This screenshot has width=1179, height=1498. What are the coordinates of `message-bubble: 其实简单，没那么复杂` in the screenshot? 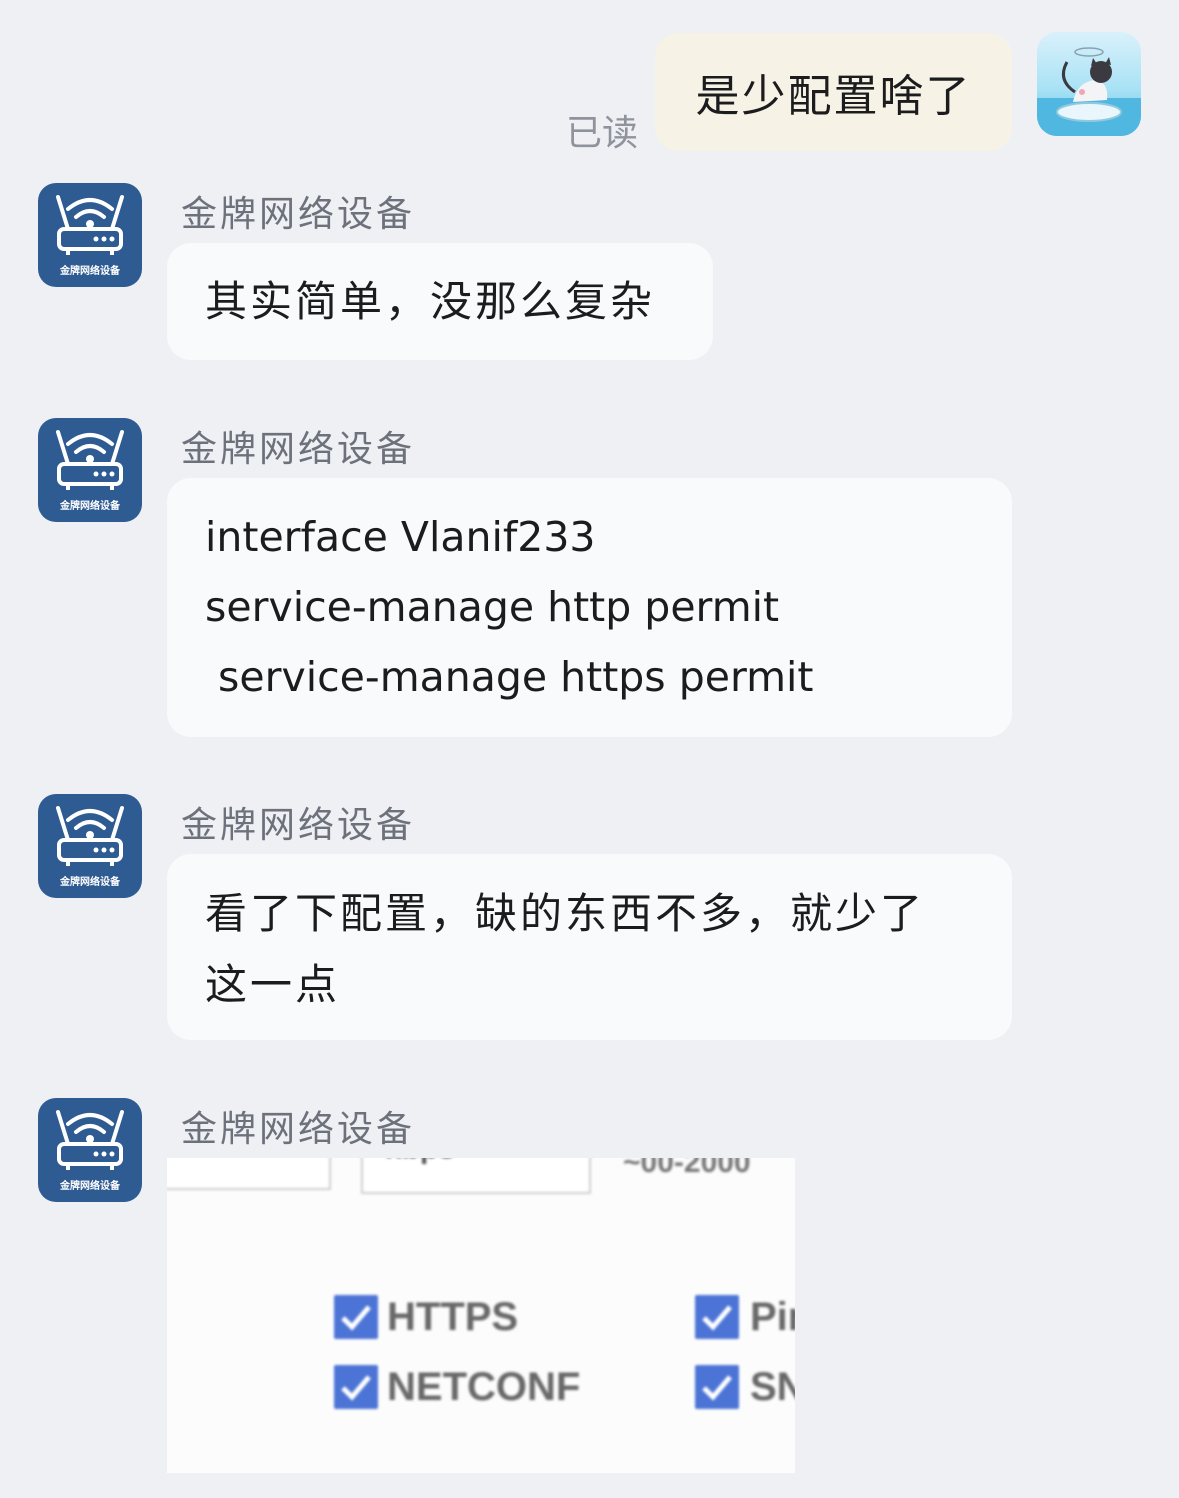 It's located at (440, 301).